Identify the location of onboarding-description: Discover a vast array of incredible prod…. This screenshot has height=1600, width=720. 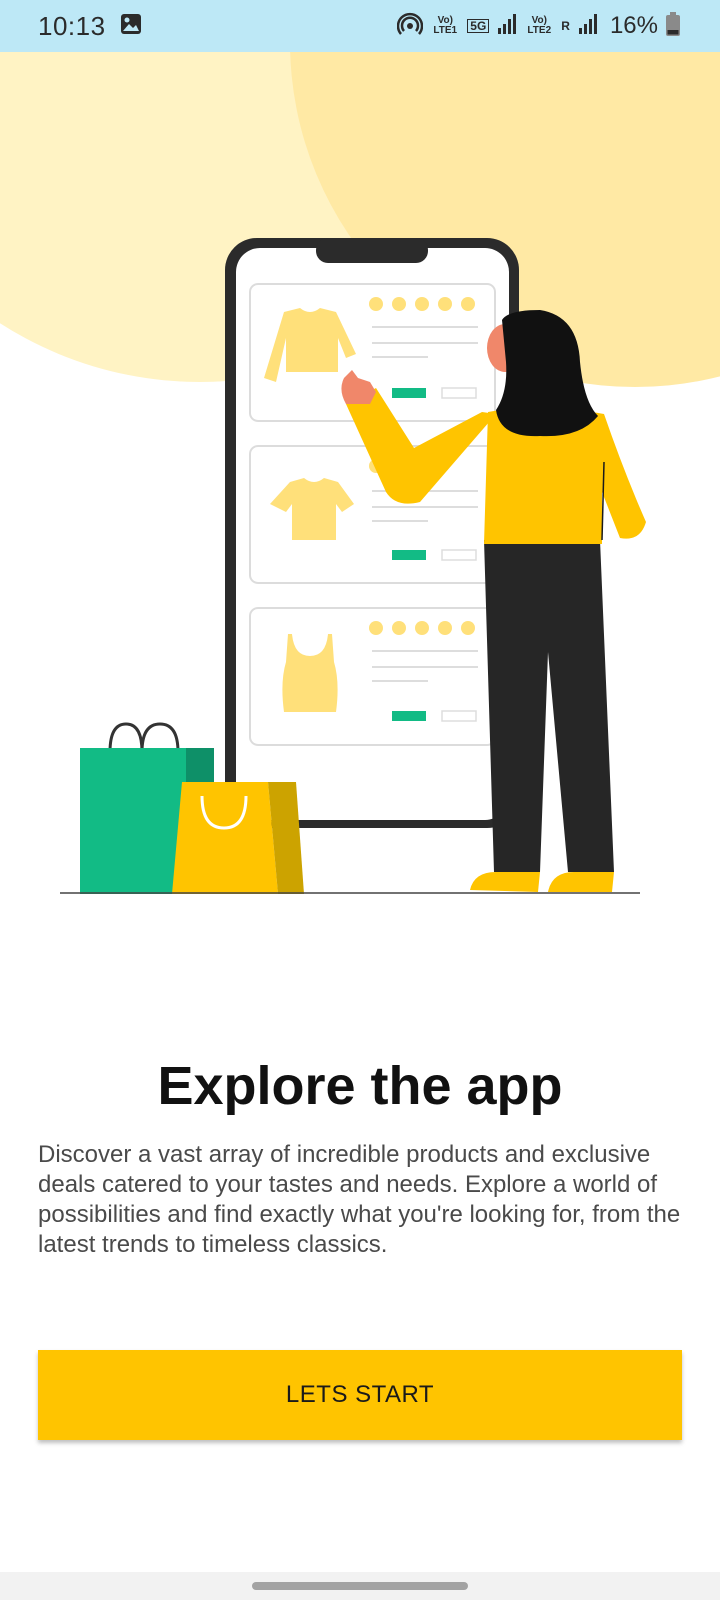
(359, 1199).